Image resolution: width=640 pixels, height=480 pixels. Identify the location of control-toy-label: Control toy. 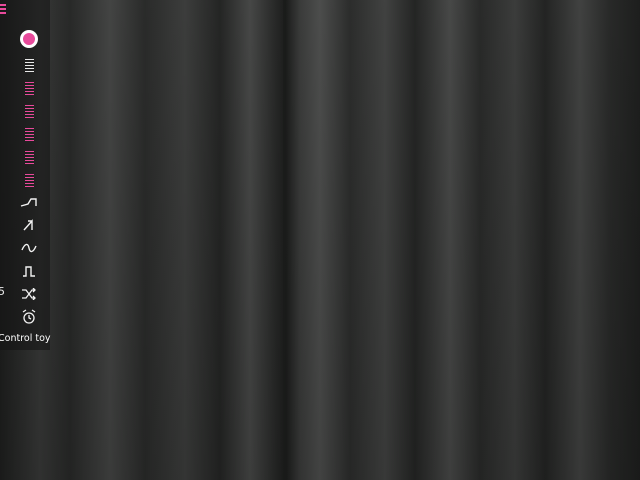
(25, 338).